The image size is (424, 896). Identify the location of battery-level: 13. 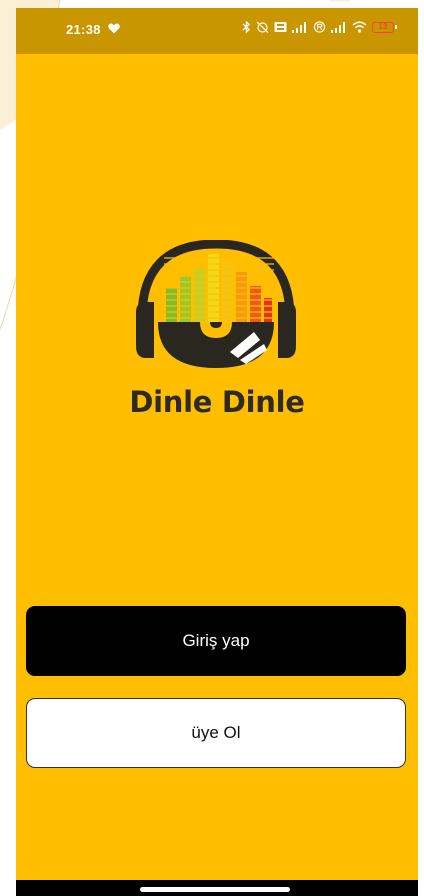
(383, 26).